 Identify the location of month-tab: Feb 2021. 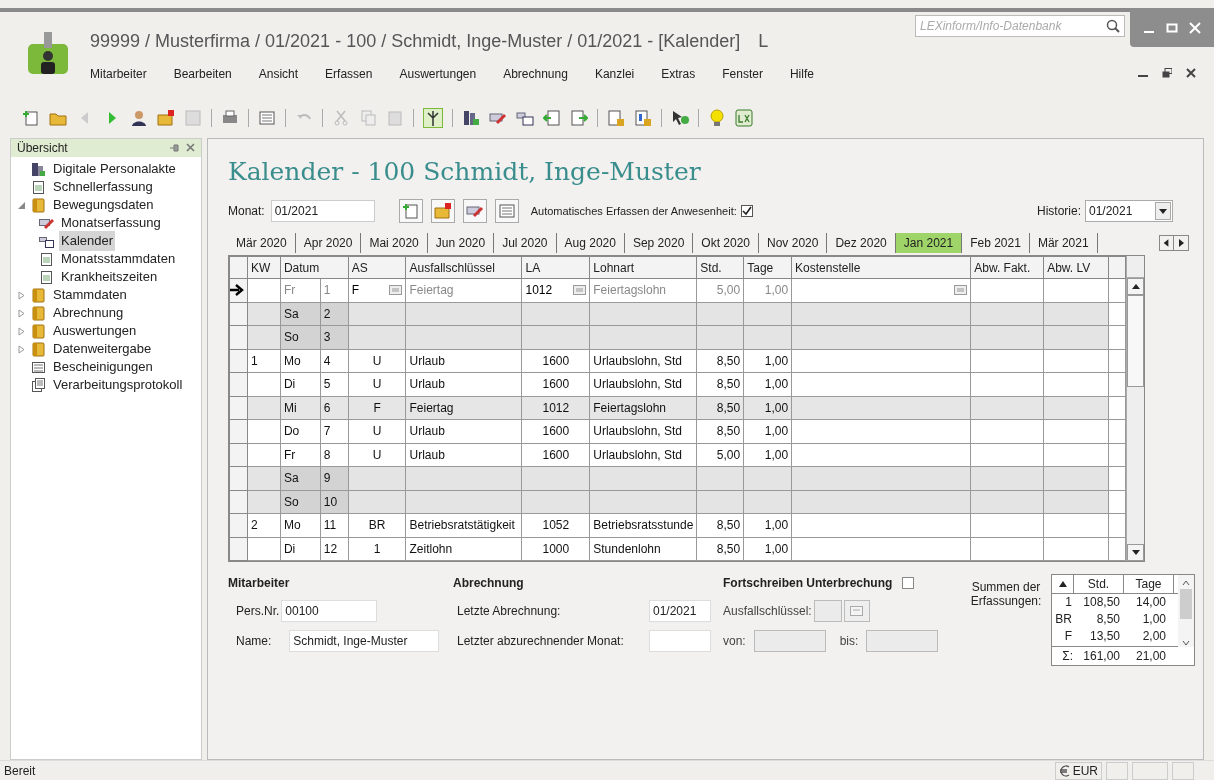
(996, 243).